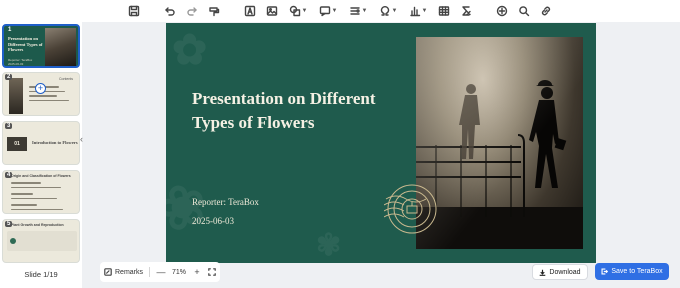  I want to click on slide-thumbnail-3: 3 01 Introduction to Flowers, so click(41, 143).